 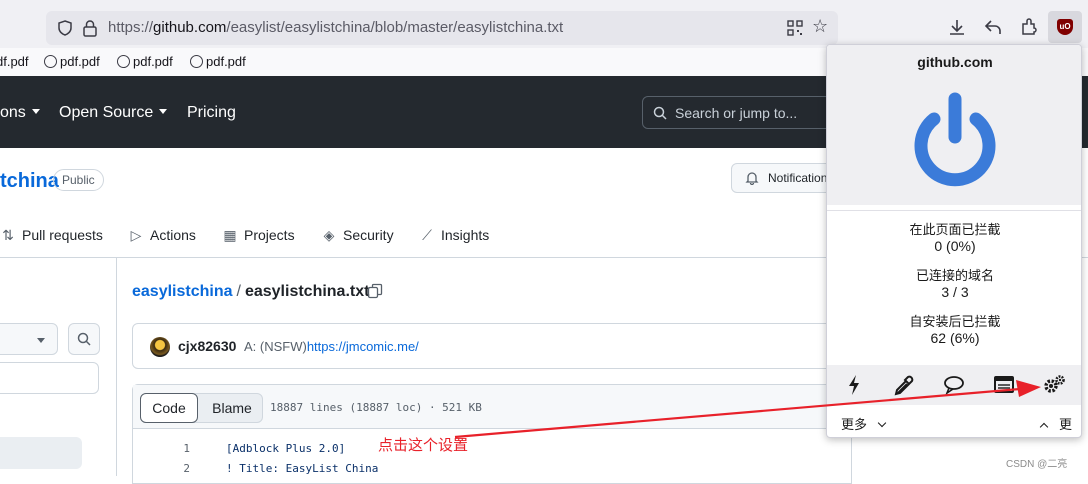 What do you see at coordinates (993, 27) in the screenshot?
I see `back-arrow-icon` at bounding box center [993, 27].